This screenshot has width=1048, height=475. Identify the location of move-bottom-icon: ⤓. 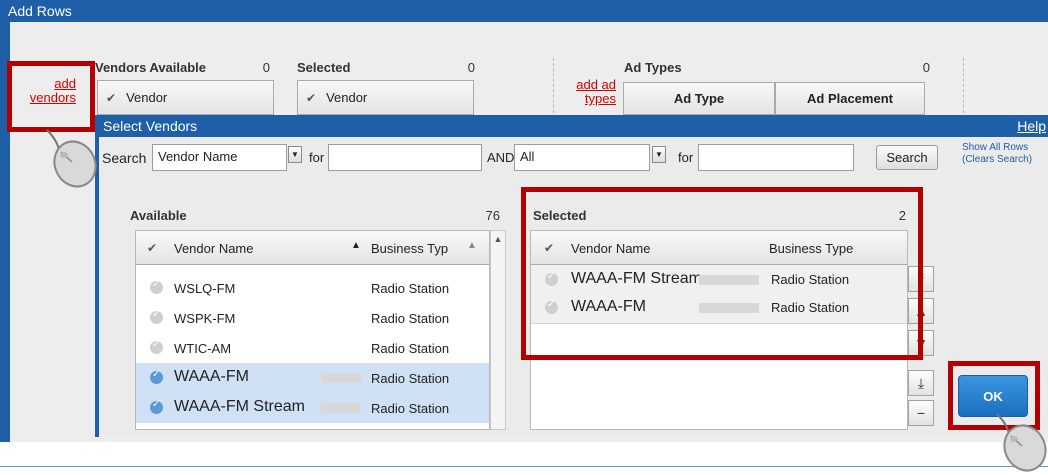
(921, 382).